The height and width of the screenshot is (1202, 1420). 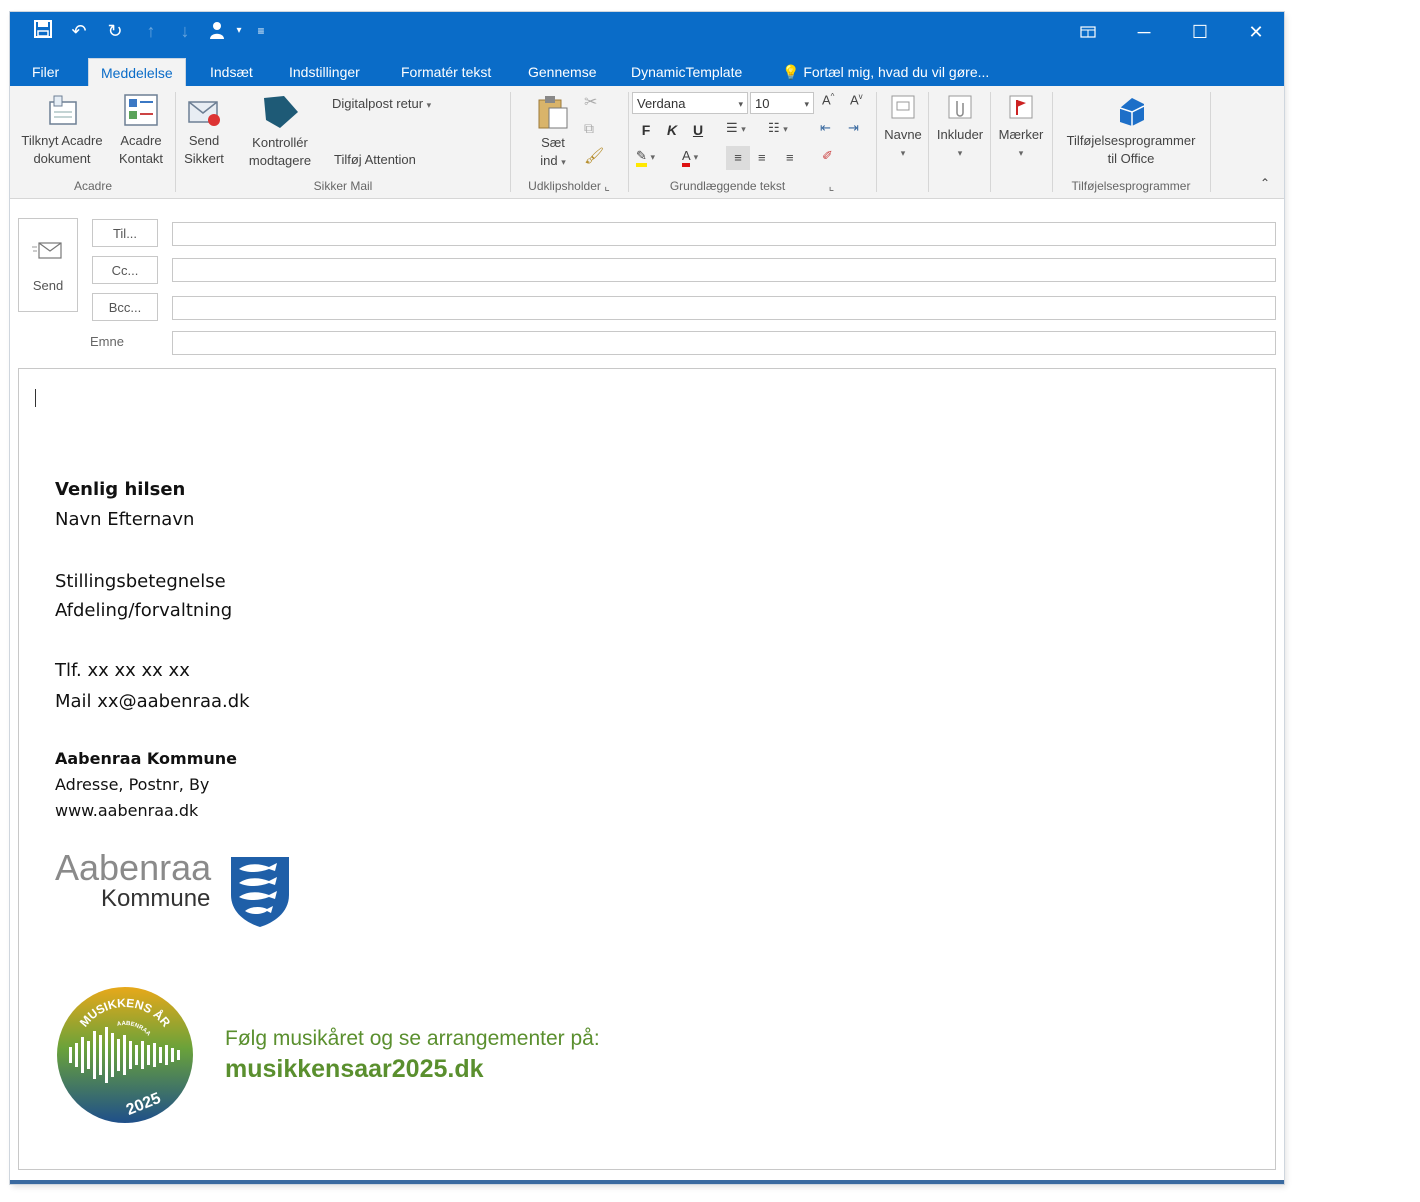 What do you see at coordinates (589, 128) in the screenshot?
I see `copy-icon: ⧉` at bounding box center [589, 128].